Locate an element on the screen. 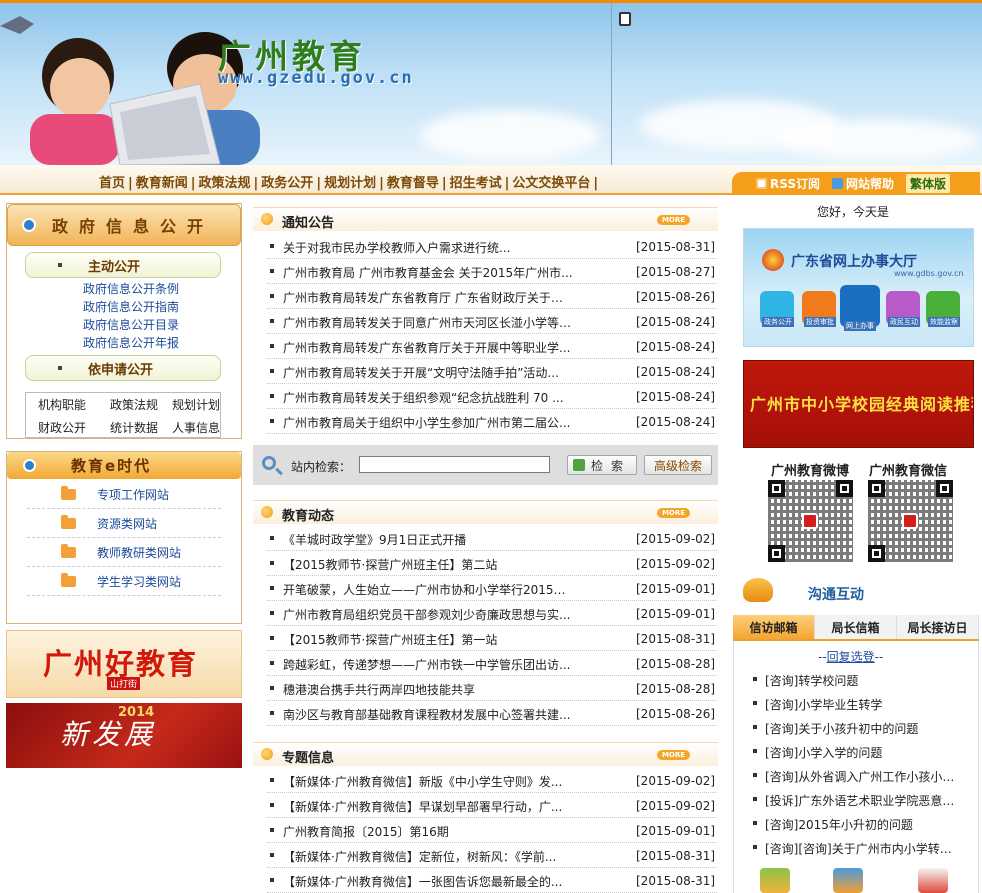 The width and height of the screenshot is (982, 893). list-item: 关于对我市民办学校教师入户需求进行统... [2015-08-31] is located at coordinates (492, 246).